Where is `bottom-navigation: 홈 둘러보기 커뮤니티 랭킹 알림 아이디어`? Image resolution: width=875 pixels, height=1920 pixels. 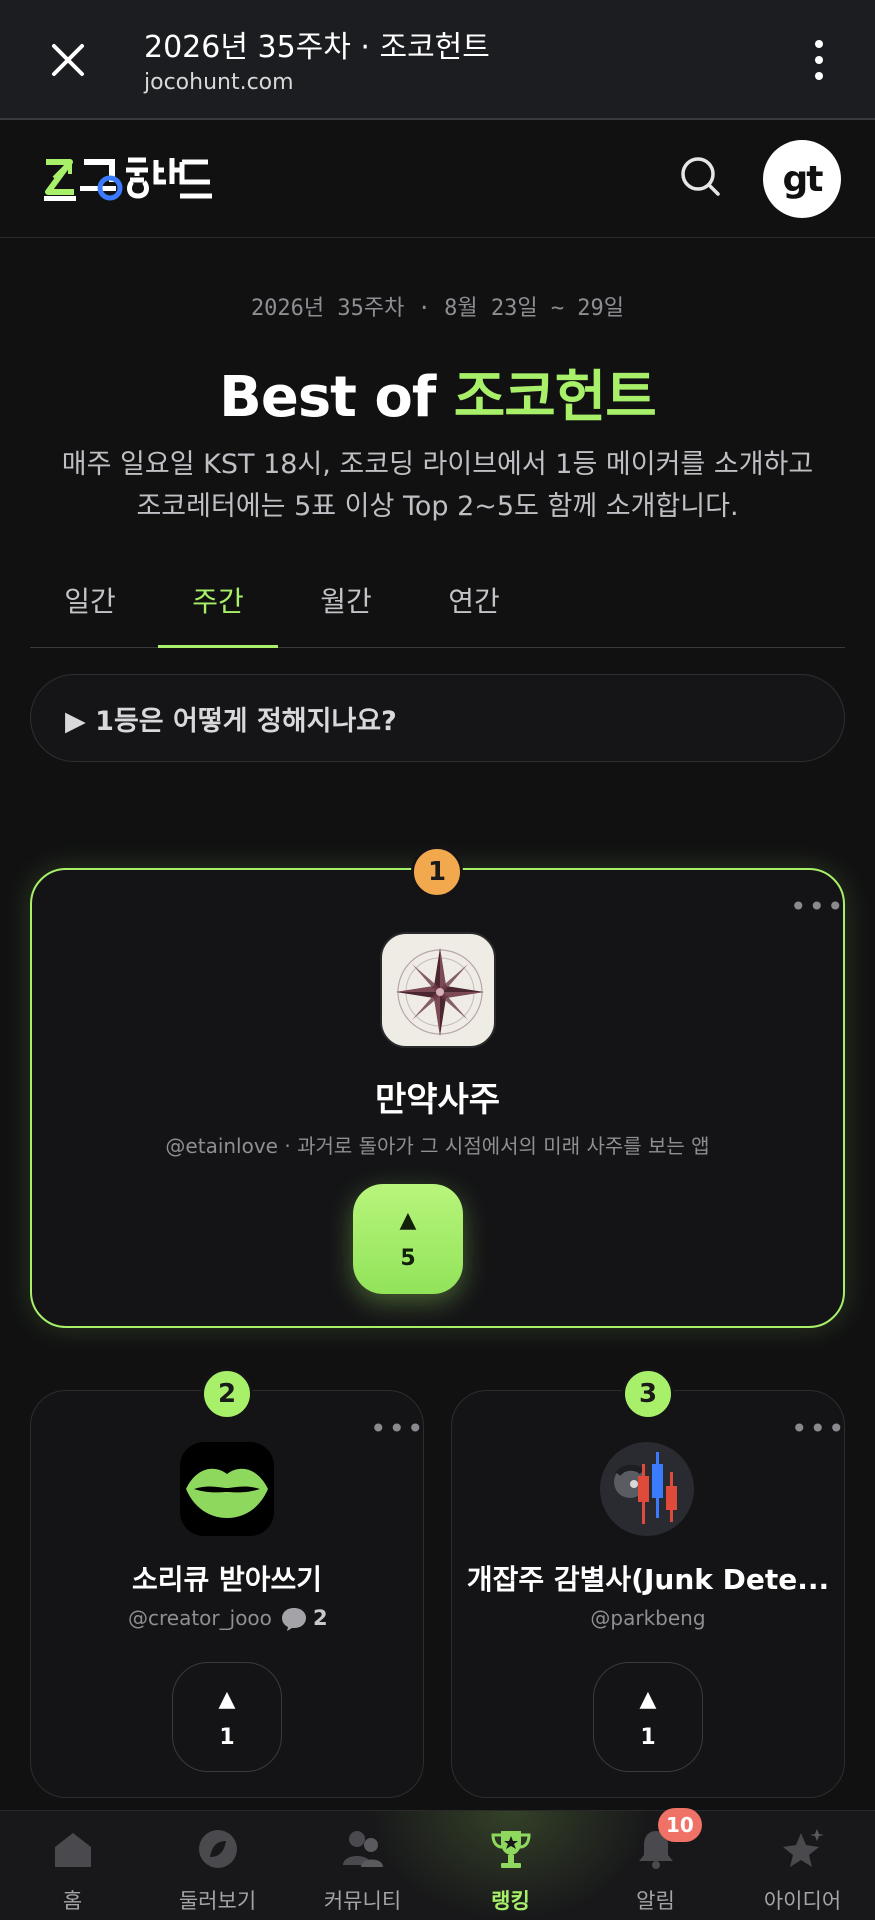
bottom-navigation: 홈 둘러보기 커뮤니티 랭킹 알림 아이디어 is located at coordinates (437, 1865).